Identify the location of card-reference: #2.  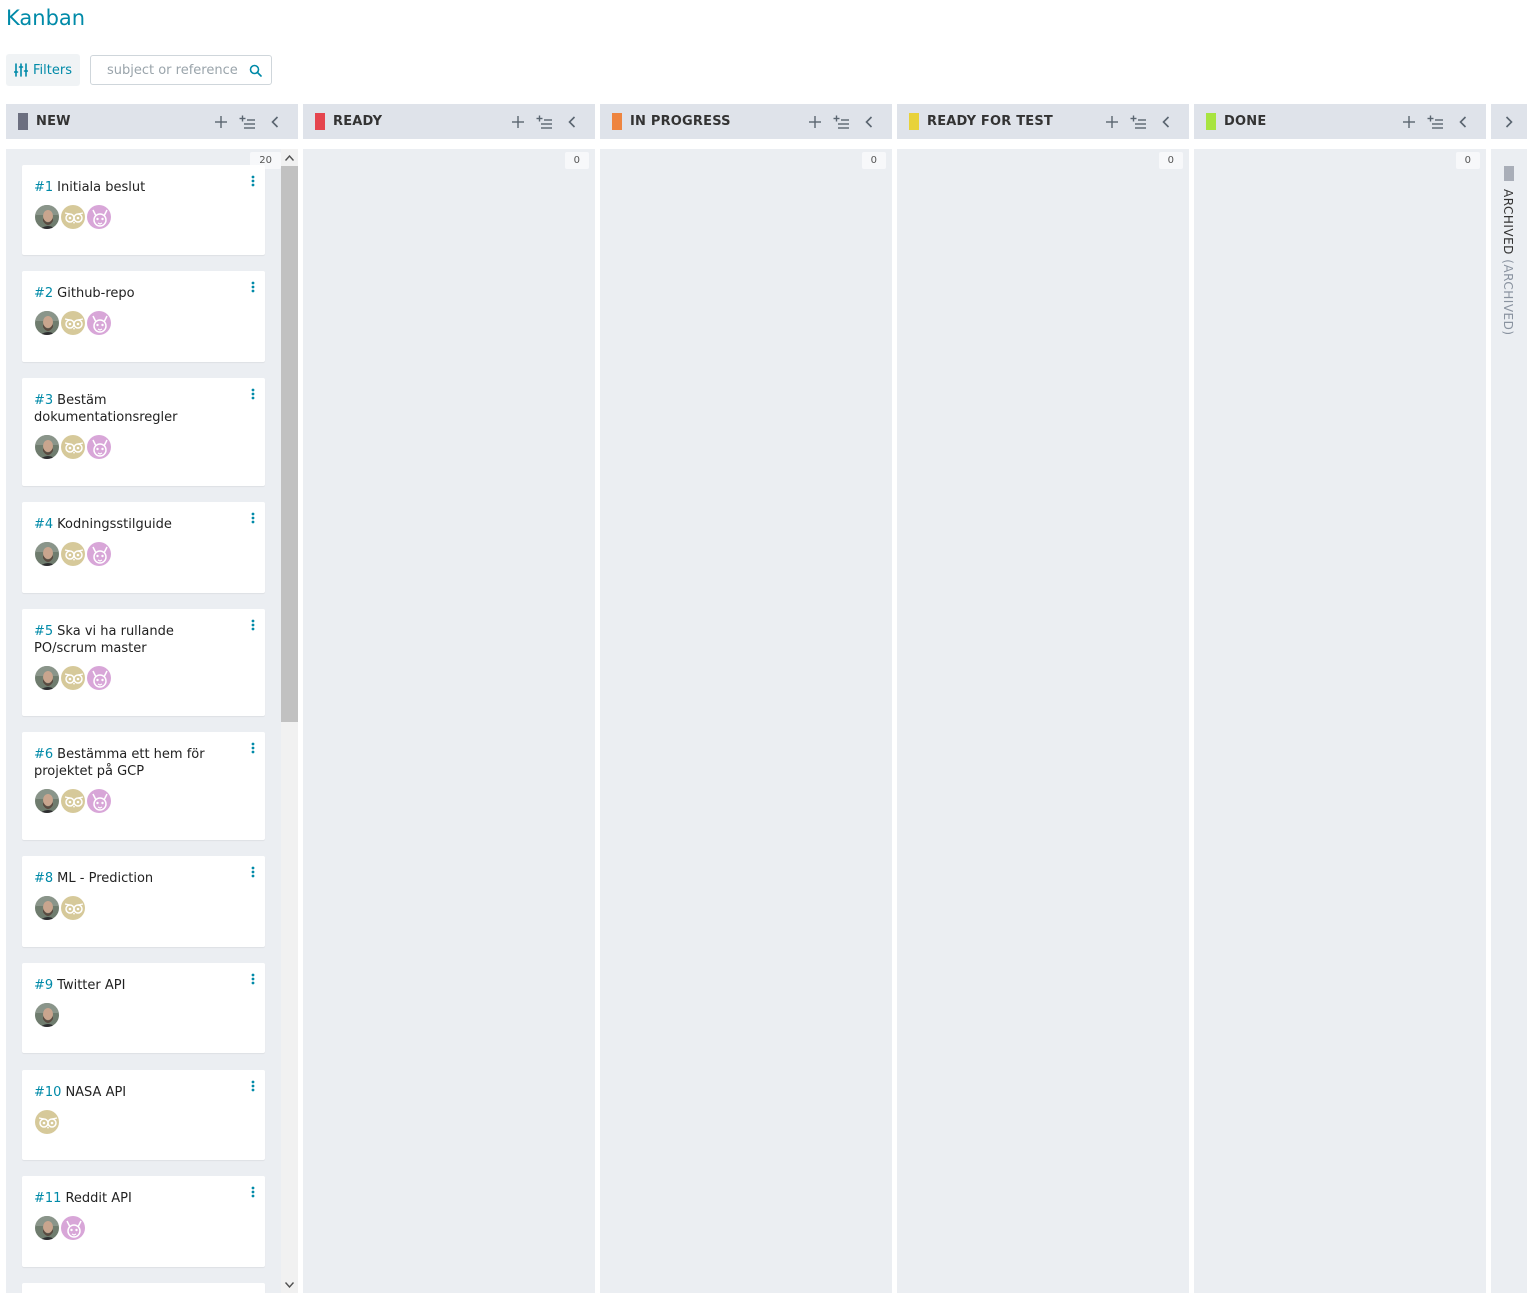
(43, 293).